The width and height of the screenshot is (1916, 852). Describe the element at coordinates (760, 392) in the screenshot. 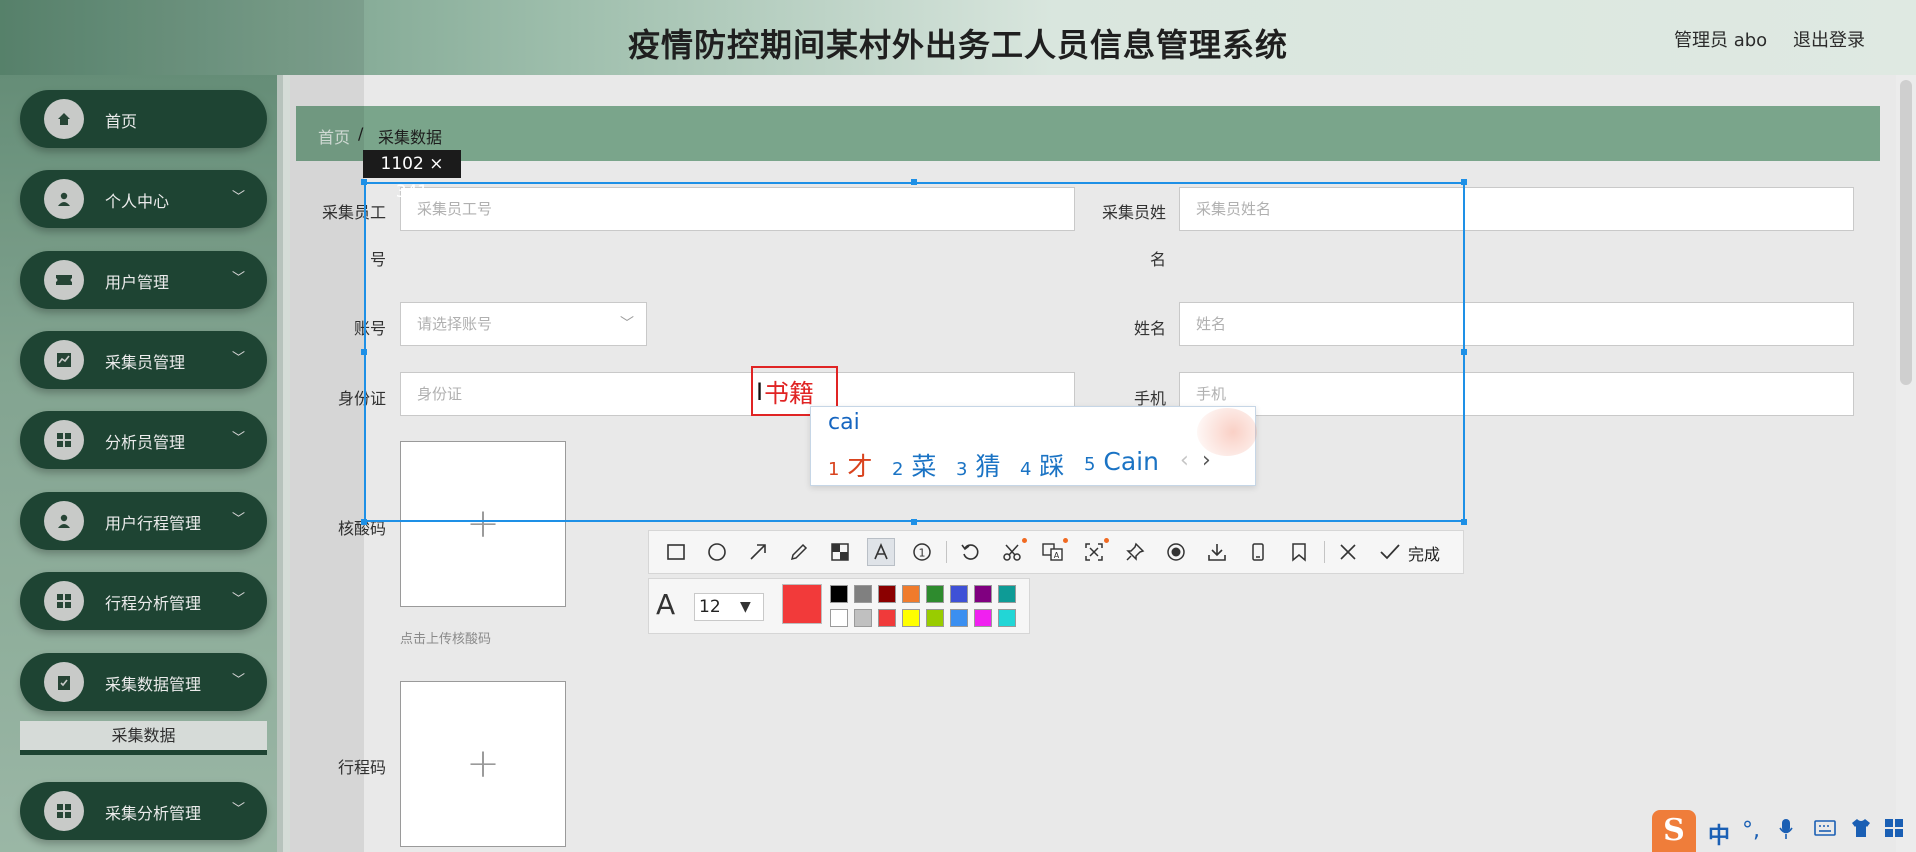

I see `text-cursor-icon: I` at that location.